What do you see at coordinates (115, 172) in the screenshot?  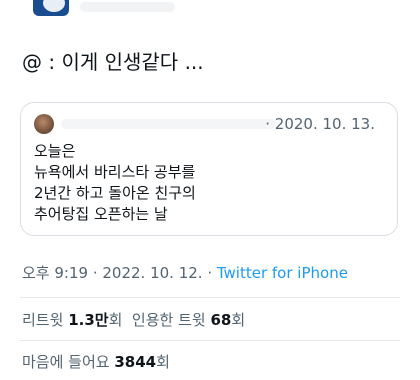 I see `quoted-tweet-line: 뉴욕에서 바리스타 공부를` at bounding box center [115, 172].